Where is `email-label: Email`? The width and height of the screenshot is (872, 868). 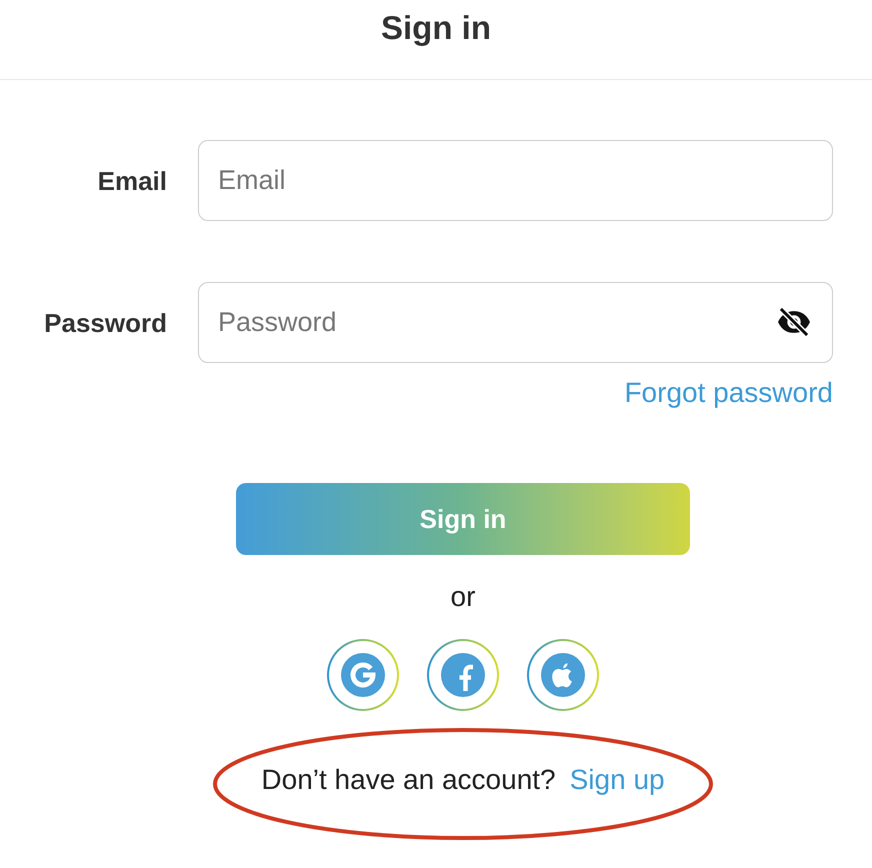 email-label: Email is located at coordinates (131, 180).